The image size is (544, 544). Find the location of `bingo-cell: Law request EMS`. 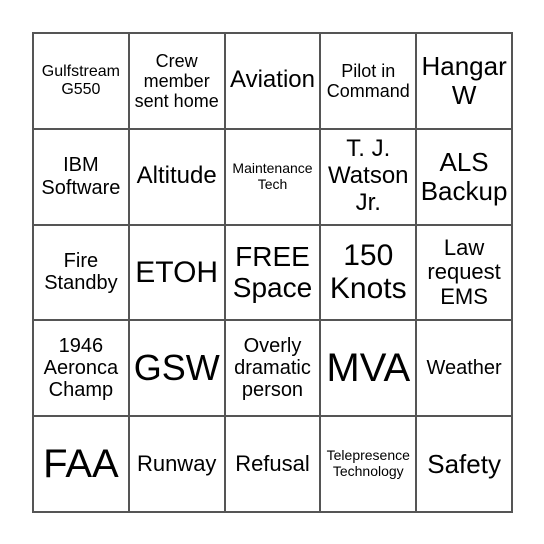

bingo-cell: Law request EMS is located at coordinates (464, 272).